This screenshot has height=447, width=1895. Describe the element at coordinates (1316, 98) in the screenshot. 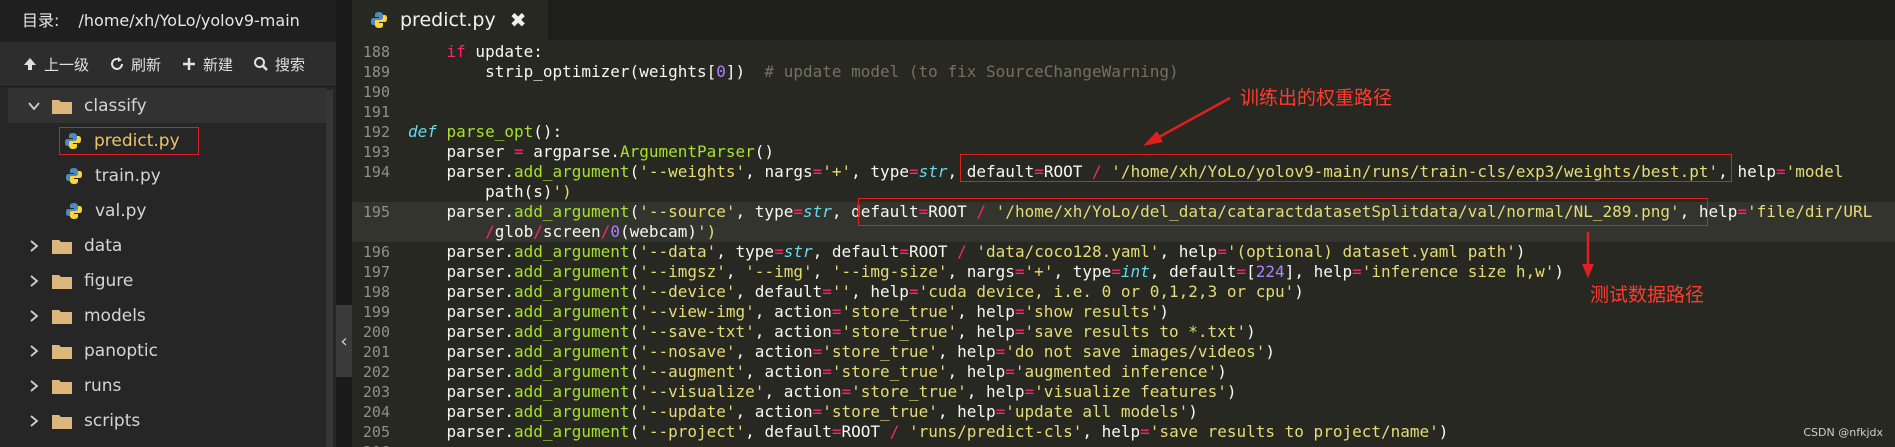

I see `weights-path-note: 训练出的权重路径` at that location.